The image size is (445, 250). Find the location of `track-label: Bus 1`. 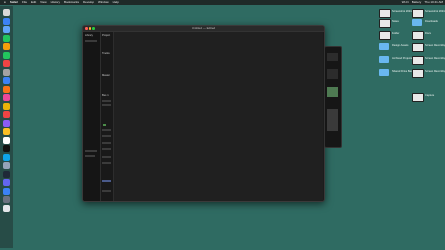

track-label: Bus 1 is located at coordinates (105, 95).